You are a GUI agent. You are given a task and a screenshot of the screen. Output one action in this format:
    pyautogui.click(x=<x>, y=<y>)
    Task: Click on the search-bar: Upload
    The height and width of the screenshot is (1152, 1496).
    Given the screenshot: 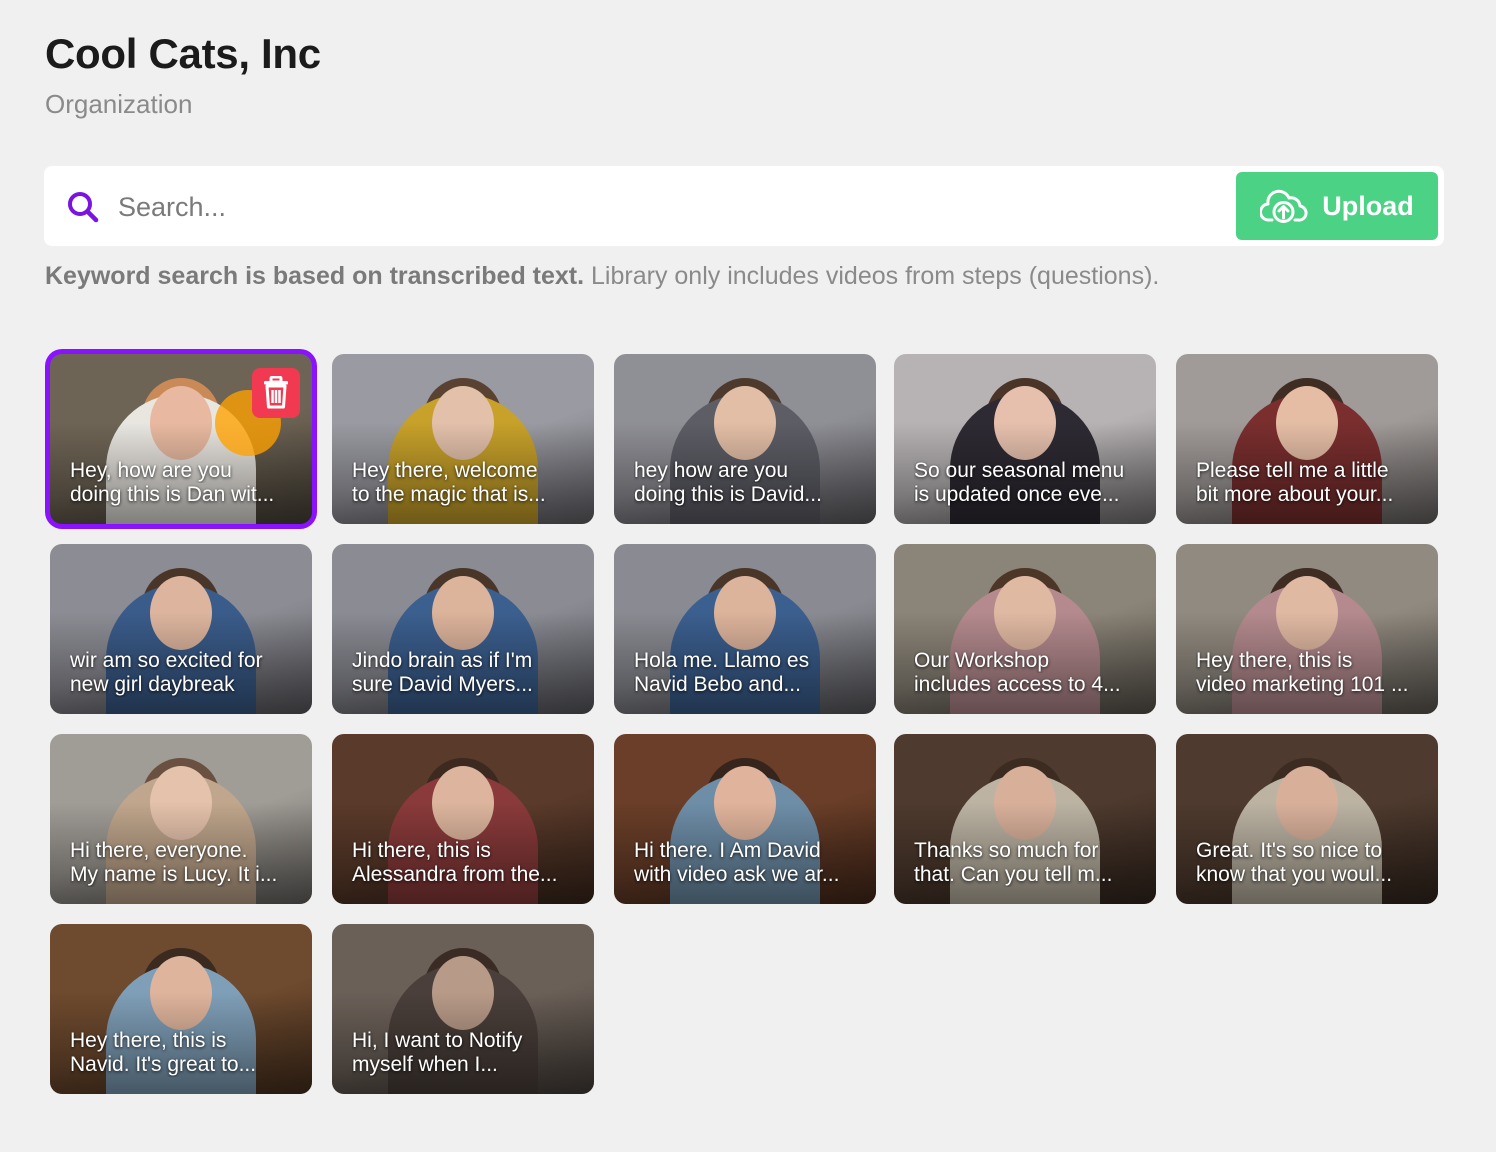 What is the action you would take?
    pyautogui.click(x=744, y=206)
    